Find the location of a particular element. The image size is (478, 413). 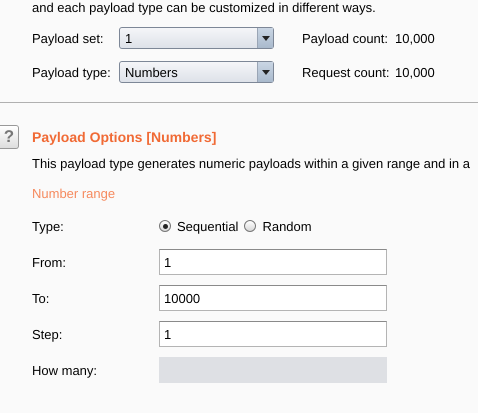

field-label: How many: is located at coordinates (65, 370).